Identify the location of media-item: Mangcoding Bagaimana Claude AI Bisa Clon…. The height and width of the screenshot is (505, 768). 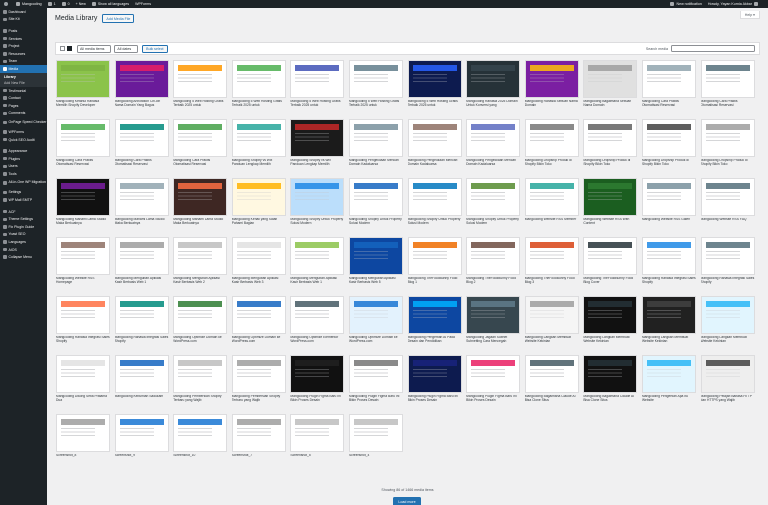
(610, 383).